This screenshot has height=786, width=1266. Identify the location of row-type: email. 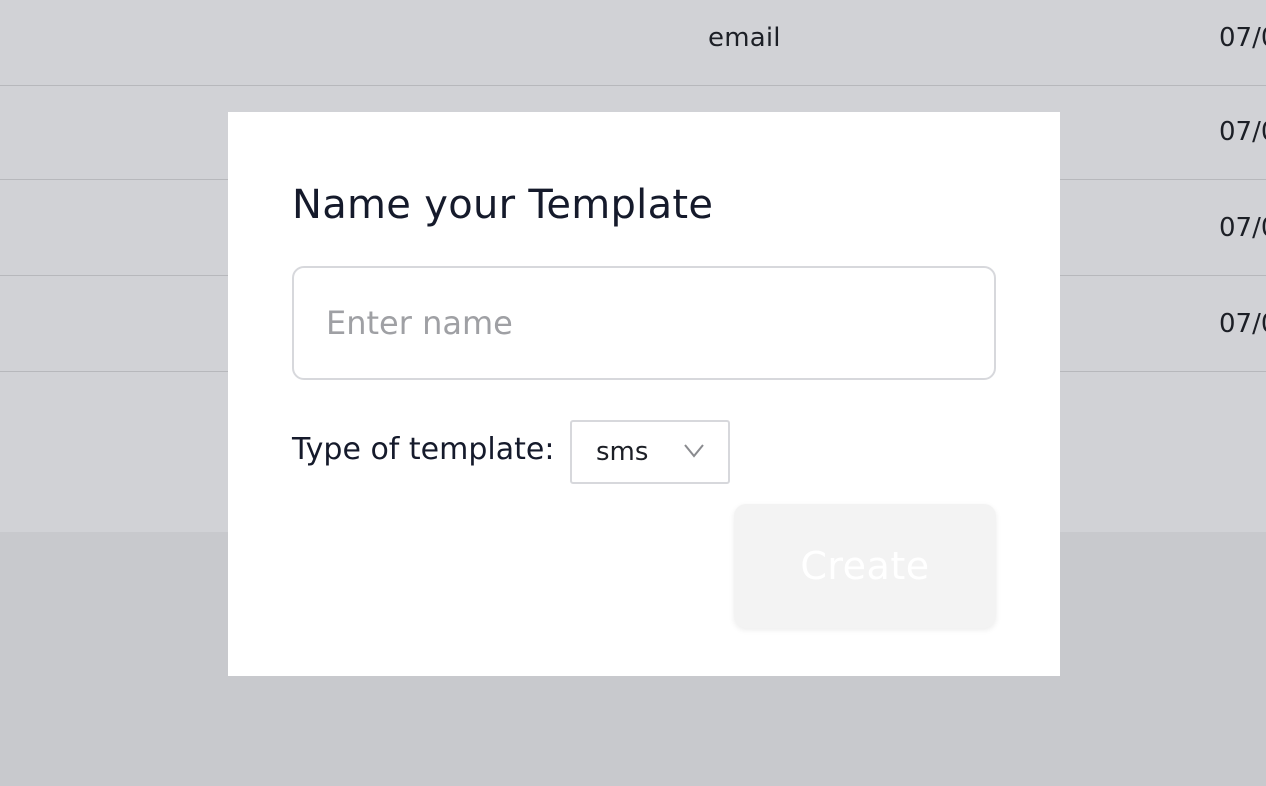
(744, 37).